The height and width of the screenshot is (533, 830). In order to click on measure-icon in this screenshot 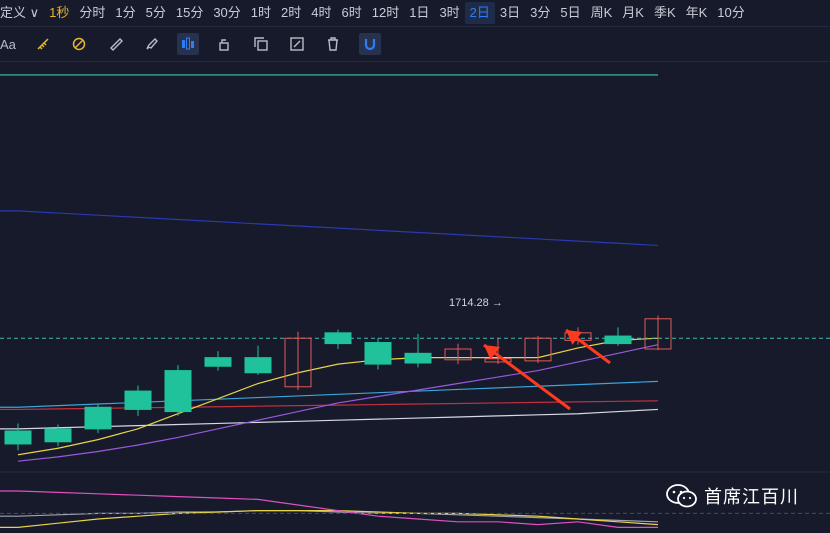, I will do `click(116, 44)`.